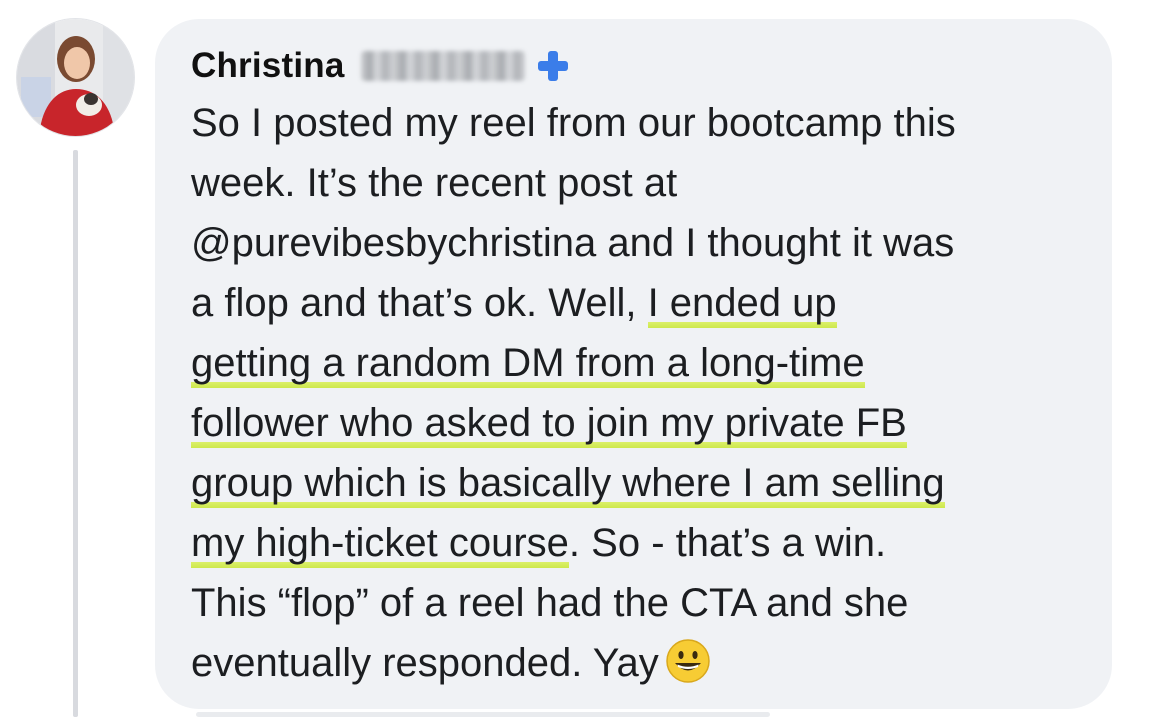 The image size is (1150, 717). What do you see at coordinates (688, 661) in the screenshot?
I see `grinning-face-icon` at bounding box center [688, 661].